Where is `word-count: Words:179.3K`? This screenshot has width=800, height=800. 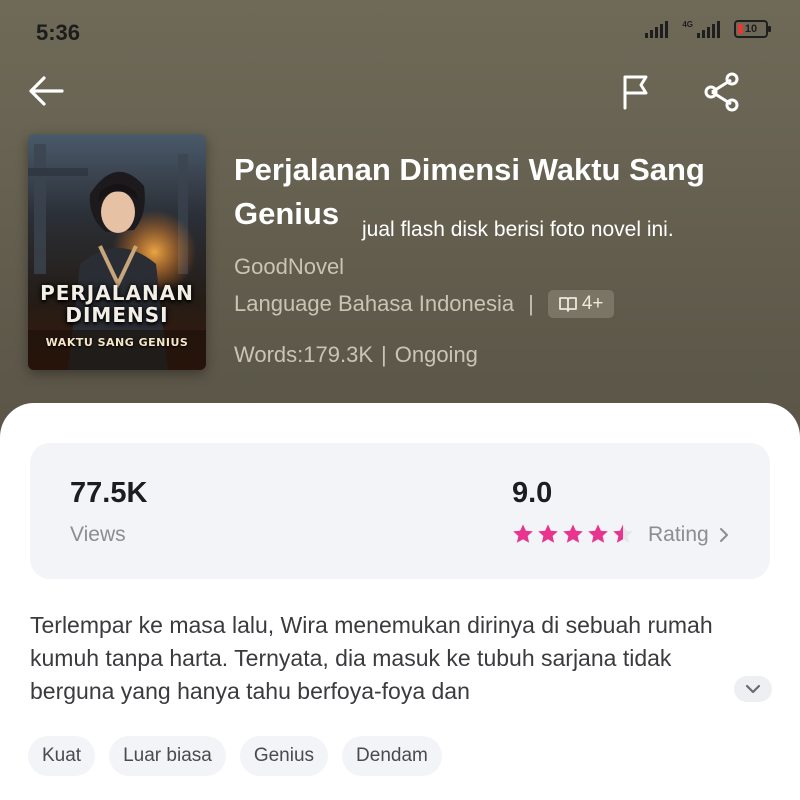 word-count: Words:179.3K is located at coordinates (304, 354).